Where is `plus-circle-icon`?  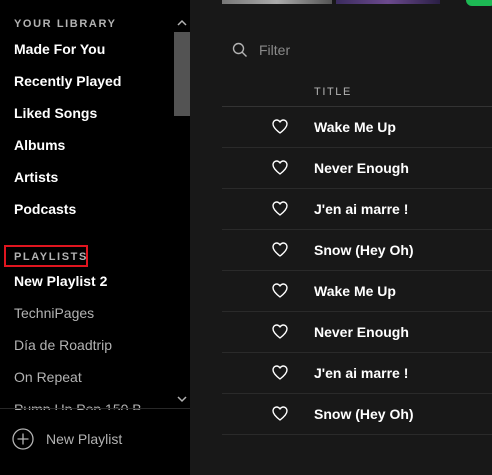
plus-circle-icon is located at coordinates (23, 439).